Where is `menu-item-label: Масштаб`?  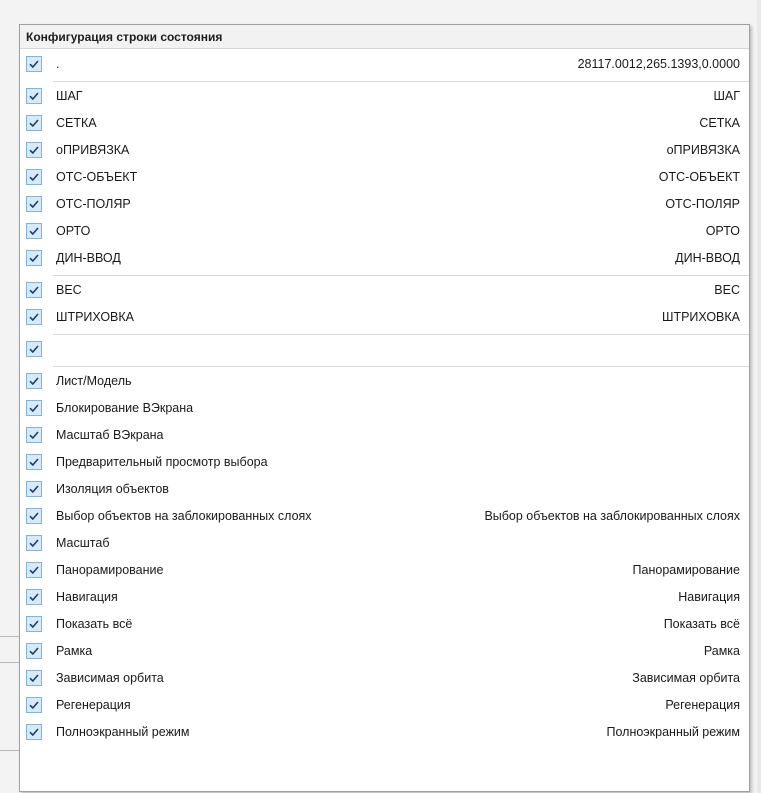 menu-item-label: Масштаб is located at coordinates (83, 543).